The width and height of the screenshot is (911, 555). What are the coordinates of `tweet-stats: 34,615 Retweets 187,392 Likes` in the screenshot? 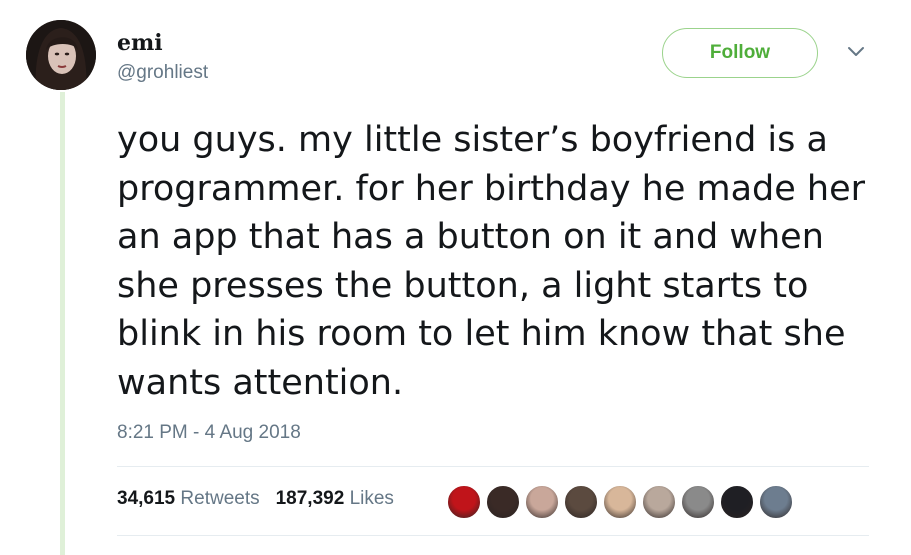 It's located at (255, 499).